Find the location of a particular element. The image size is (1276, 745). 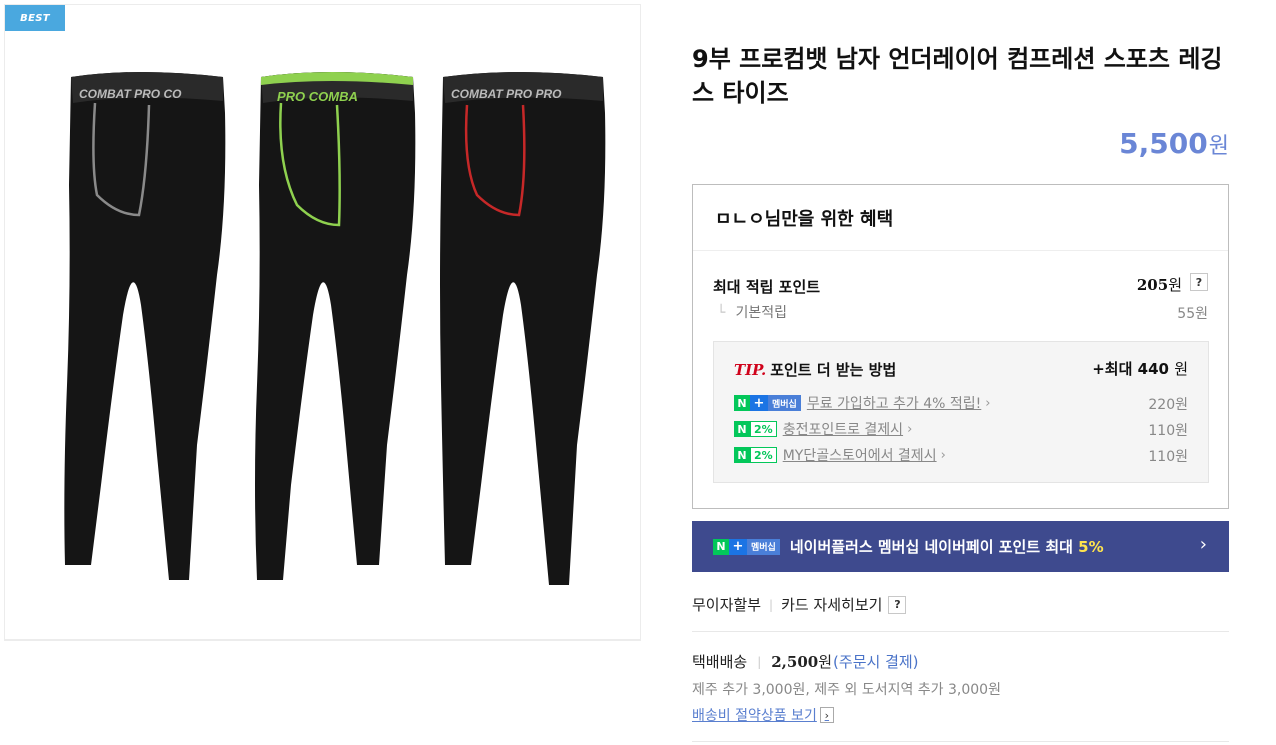

max-point-help-button: ? is located at coordinates (1199, 282).